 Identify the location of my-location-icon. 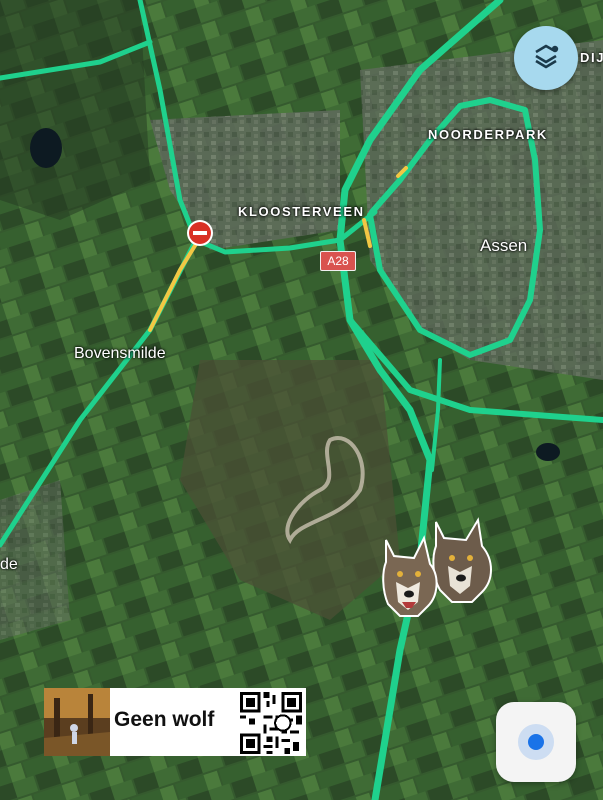
(536, 742).